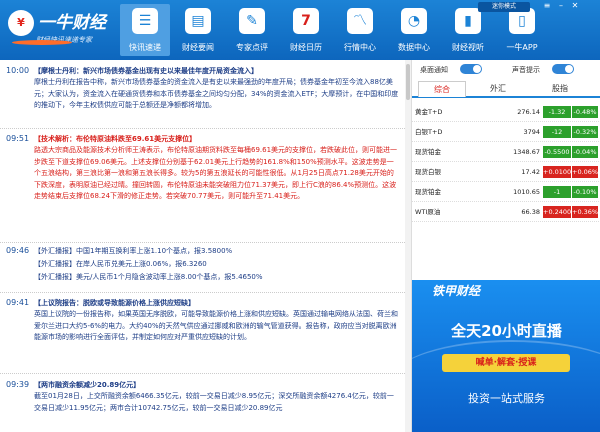 The image size is (600, 432). I want to click on nav-label: 行情中心, so click(360, 47).